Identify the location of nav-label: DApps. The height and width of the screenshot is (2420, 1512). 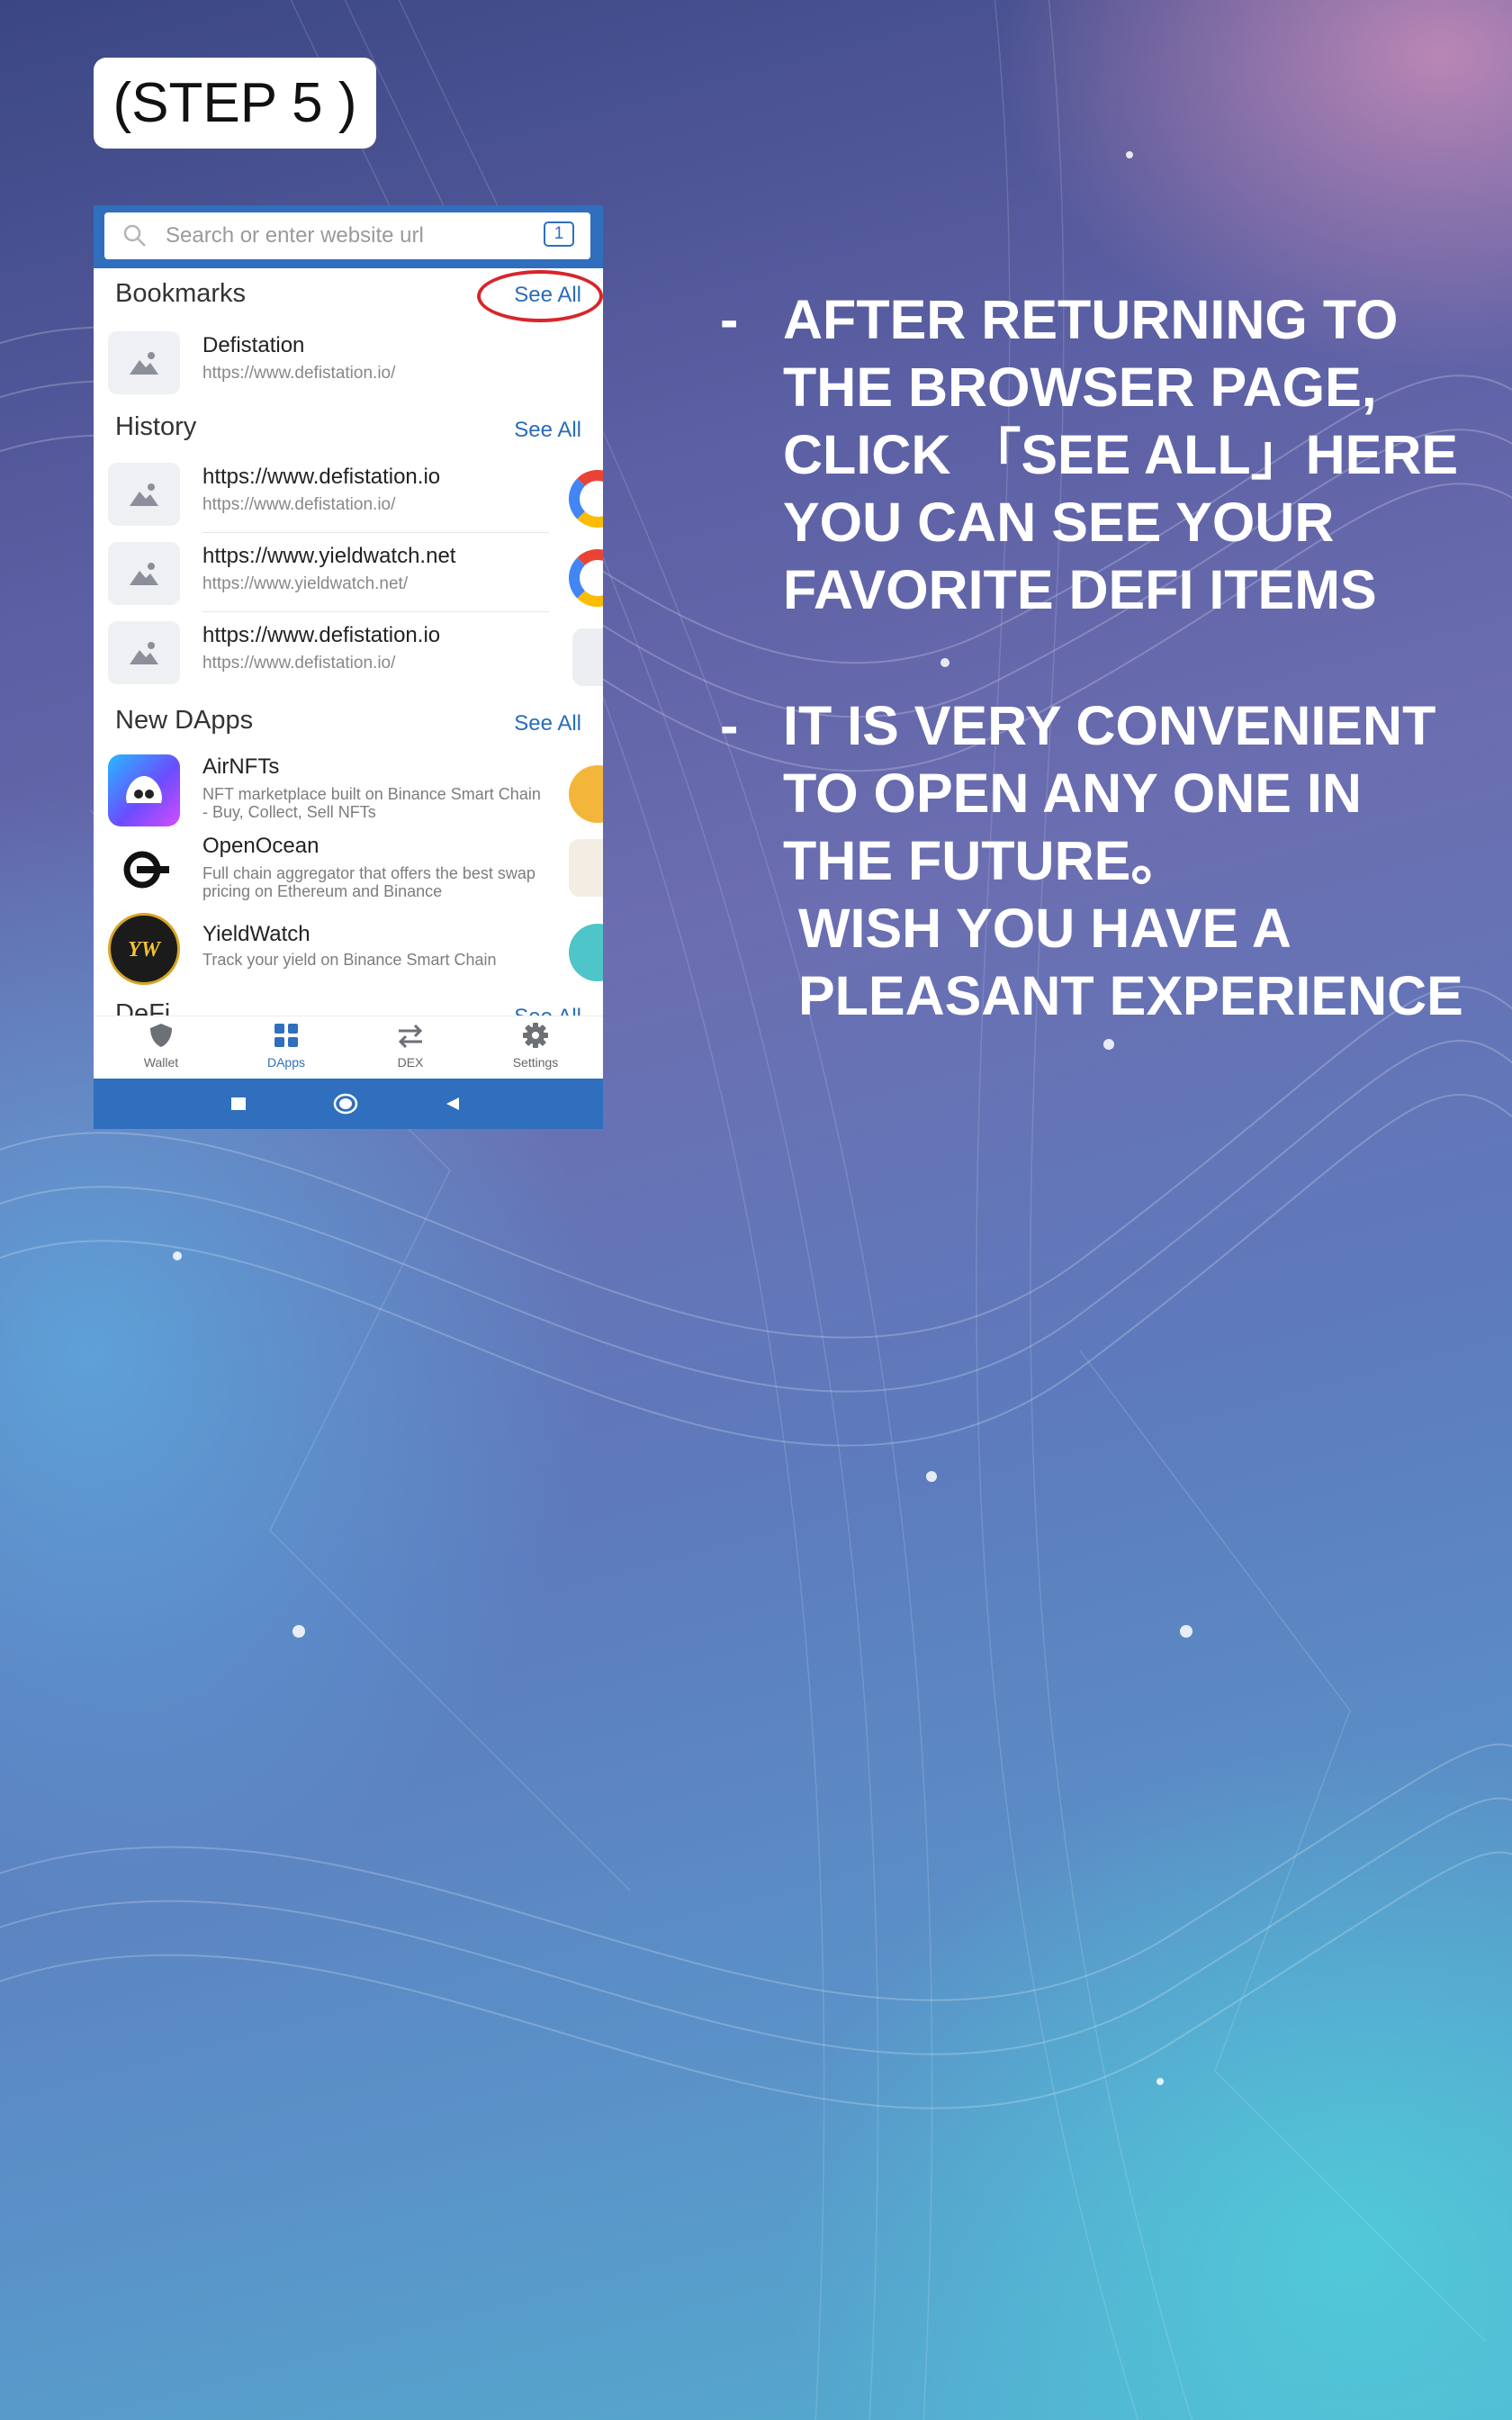
(286, 1062).